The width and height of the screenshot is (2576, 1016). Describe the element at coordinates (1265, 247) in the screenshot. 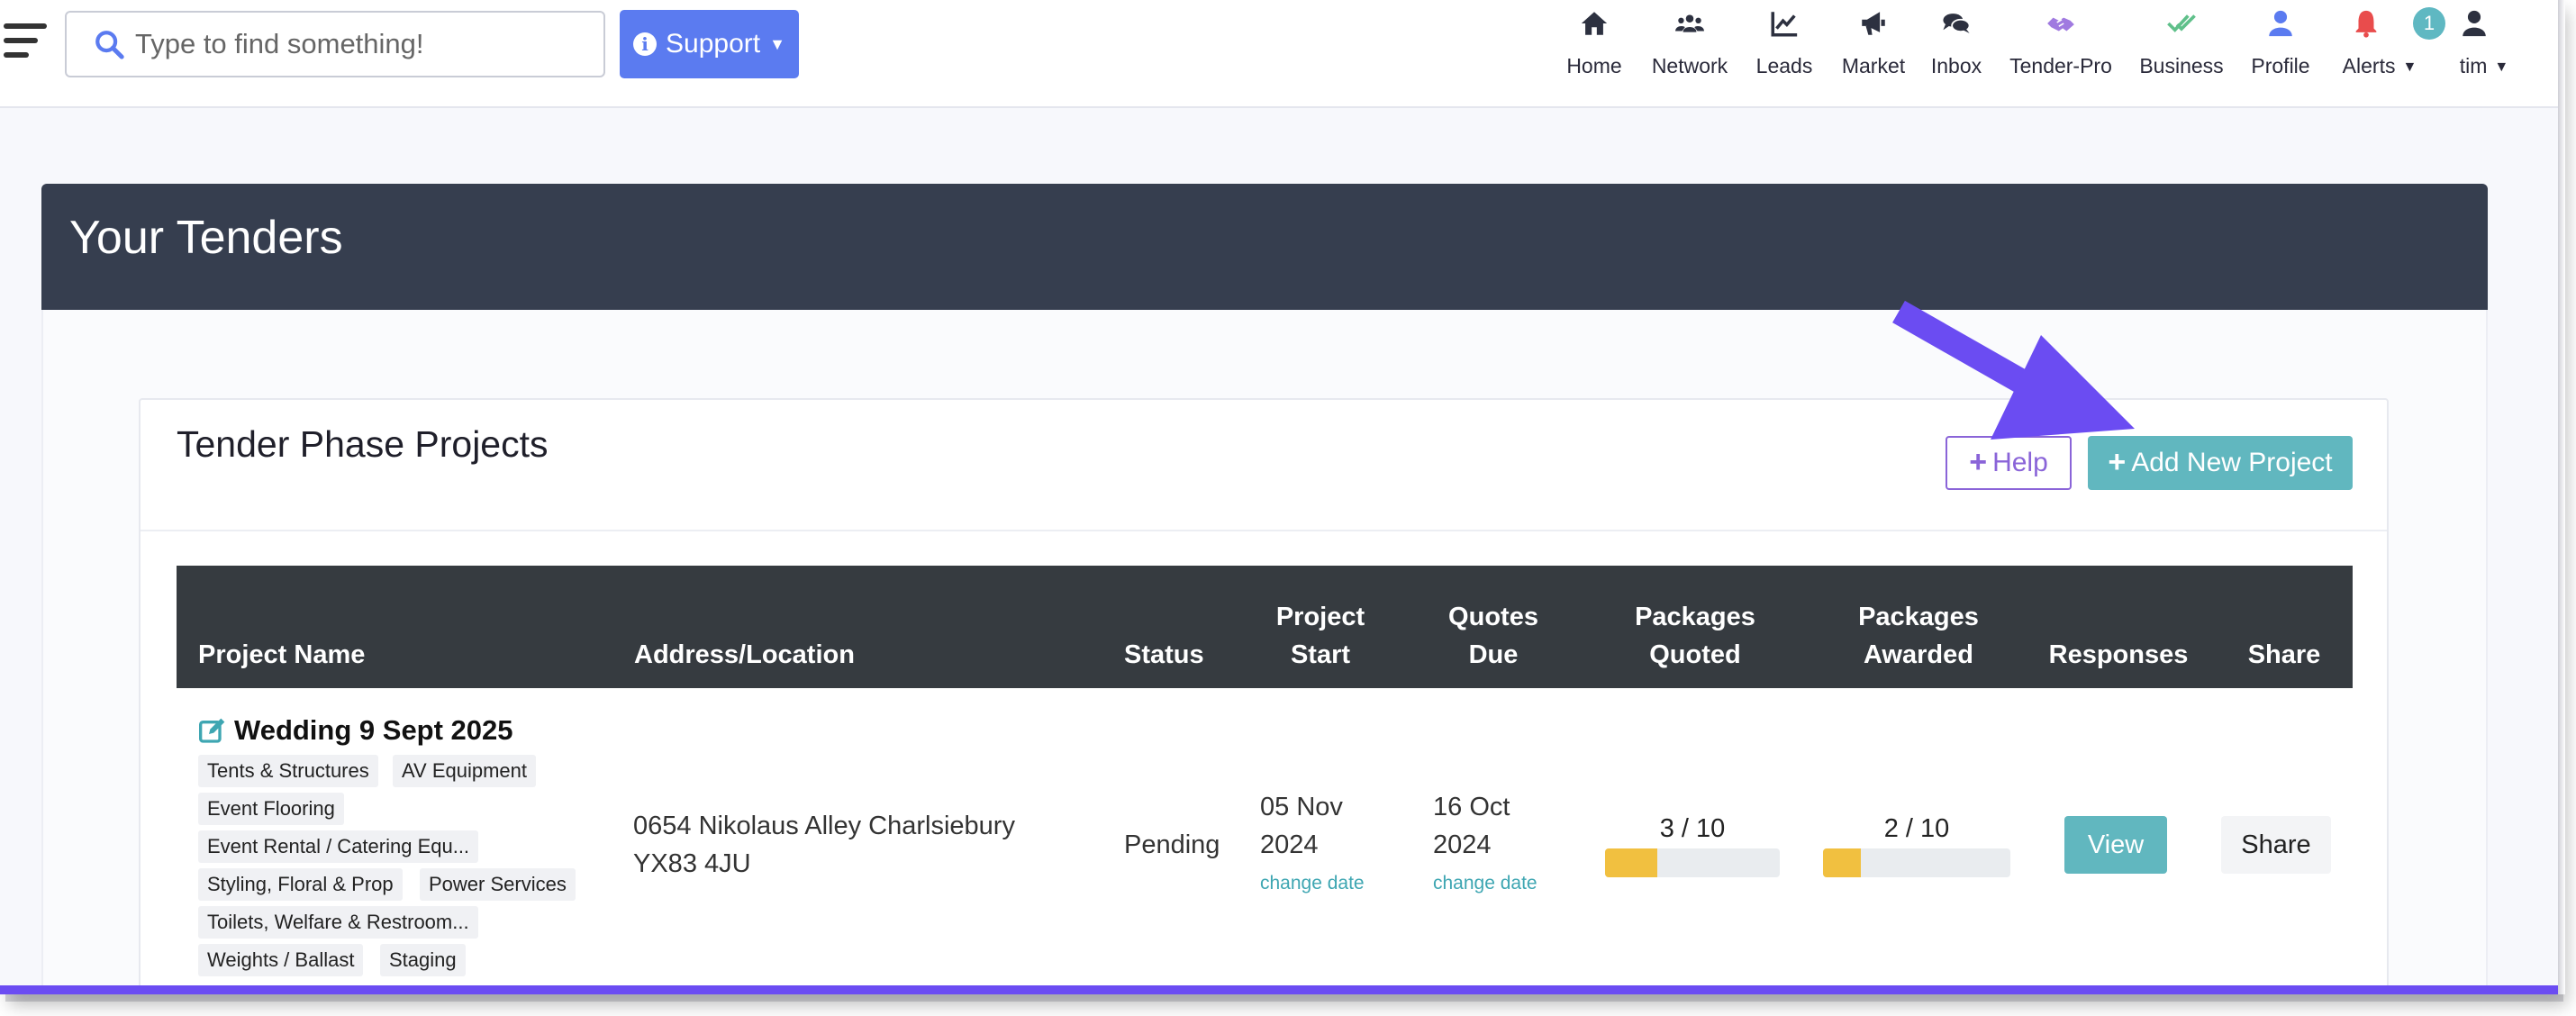

I see `page-header: Your Tenders` at that location.